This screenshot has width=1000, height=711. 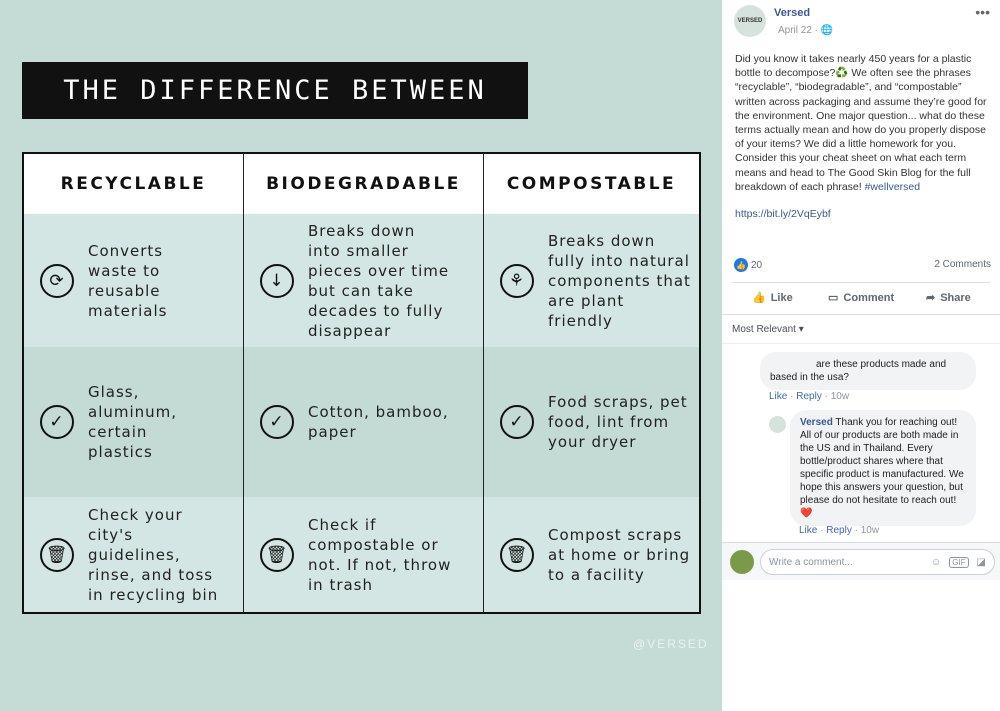 I want to click on reply-avatar, so click(x=777, y=424).